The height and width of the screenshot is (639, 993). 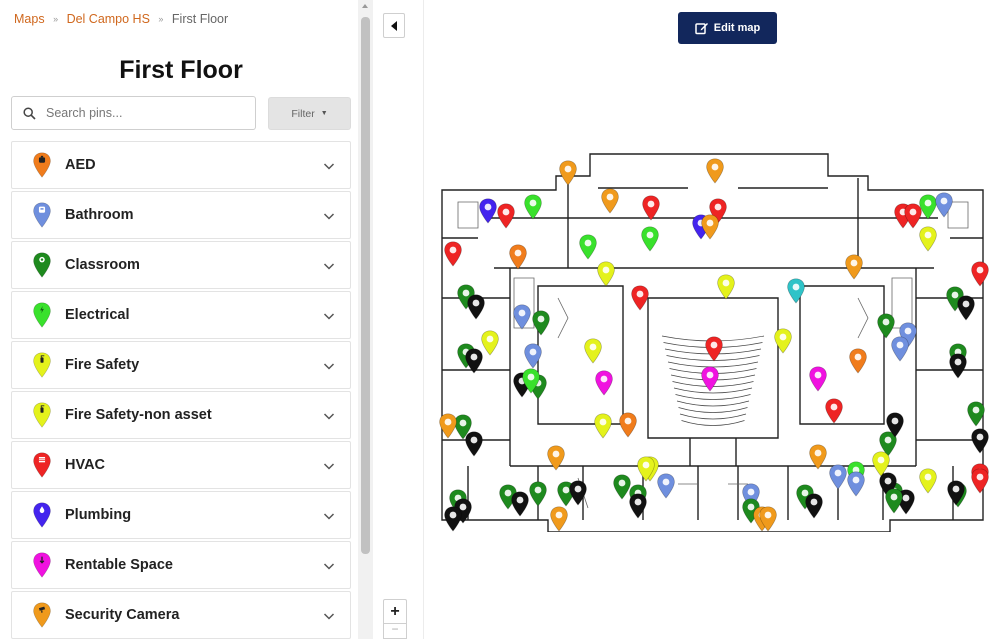 I want to click on scroll-up-arrow-icon, so click(x=365, y=6).